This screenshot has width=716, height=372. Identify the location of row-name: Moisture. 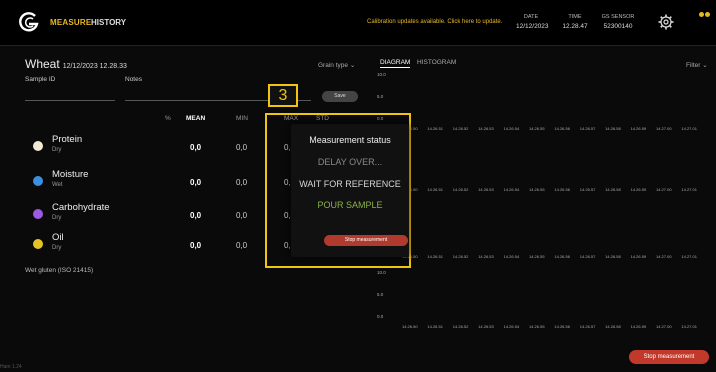
(70, 174).